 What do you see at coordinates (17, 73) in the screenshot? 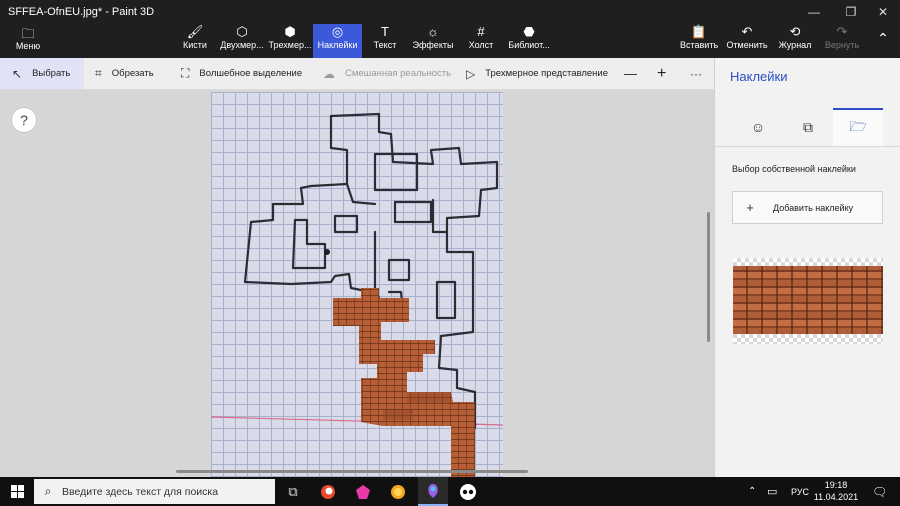
I see `cursor-icon: ↖` at bounding box center [17, 73].